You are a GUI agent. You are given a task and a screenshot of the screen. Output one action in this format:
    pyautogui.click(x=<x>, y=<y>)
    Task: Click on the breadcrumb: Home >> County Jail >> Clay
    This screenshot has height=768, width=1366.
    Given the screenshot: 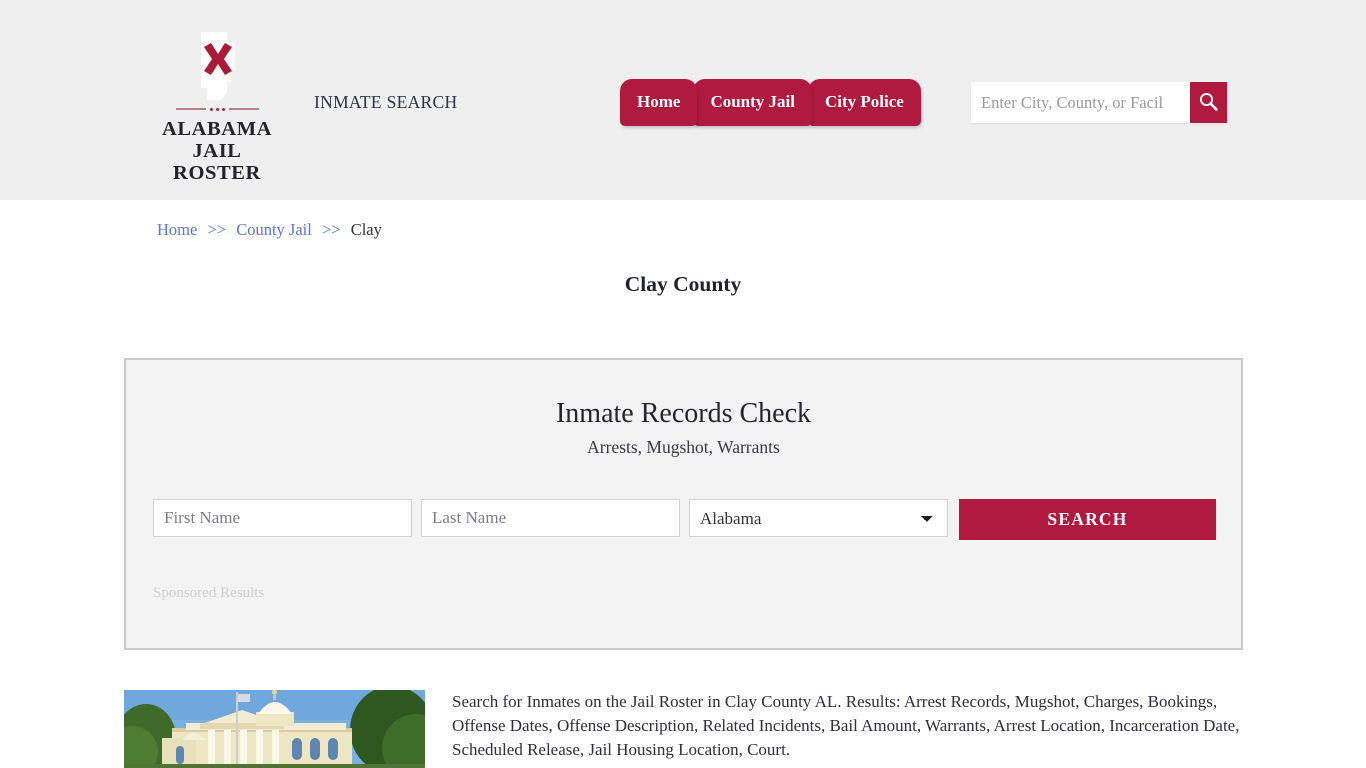 What is the action you would take?
    pyautogui.click(x=269, y=230)
    